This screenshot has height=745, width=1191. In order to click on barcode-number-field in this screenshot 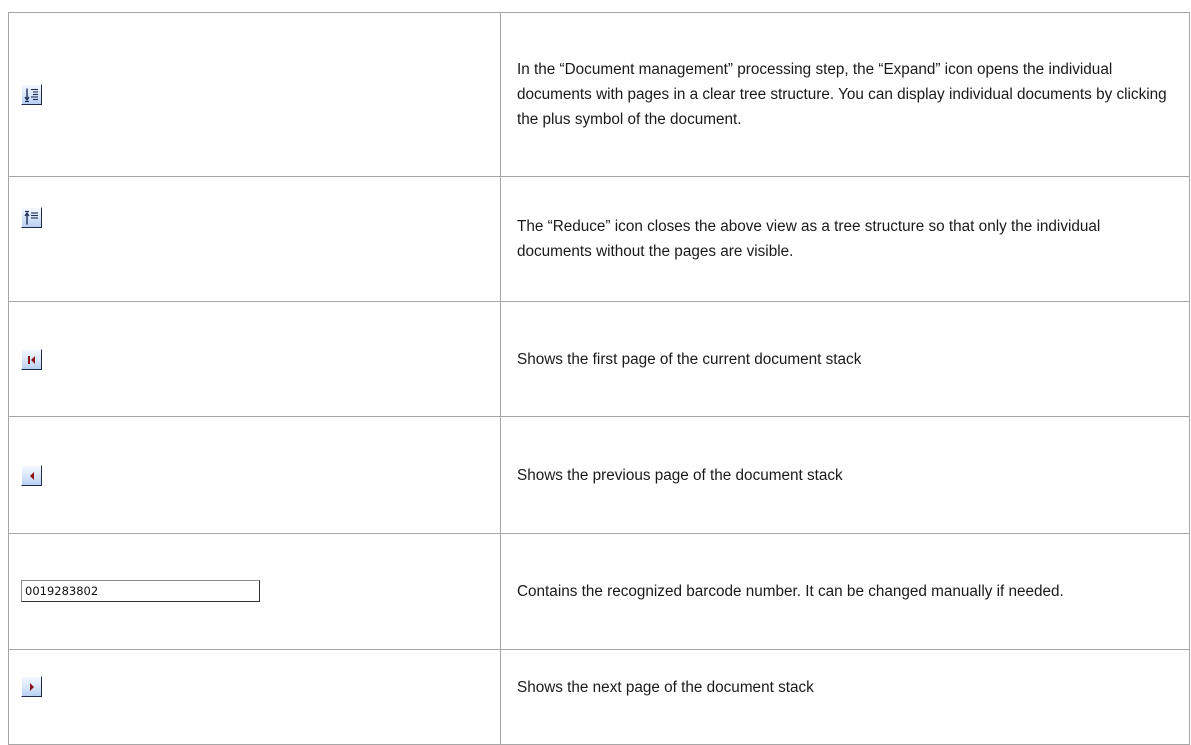, I will do `click(140, 590)`.